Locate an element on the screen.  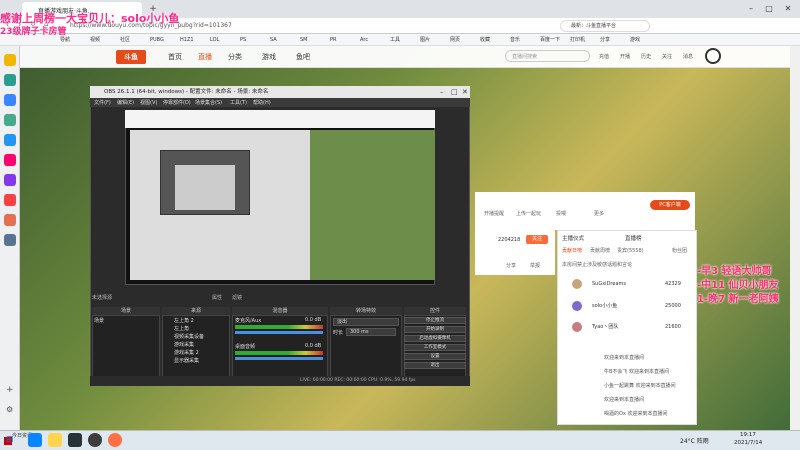
note-icon is located at coordinates (10, 240).